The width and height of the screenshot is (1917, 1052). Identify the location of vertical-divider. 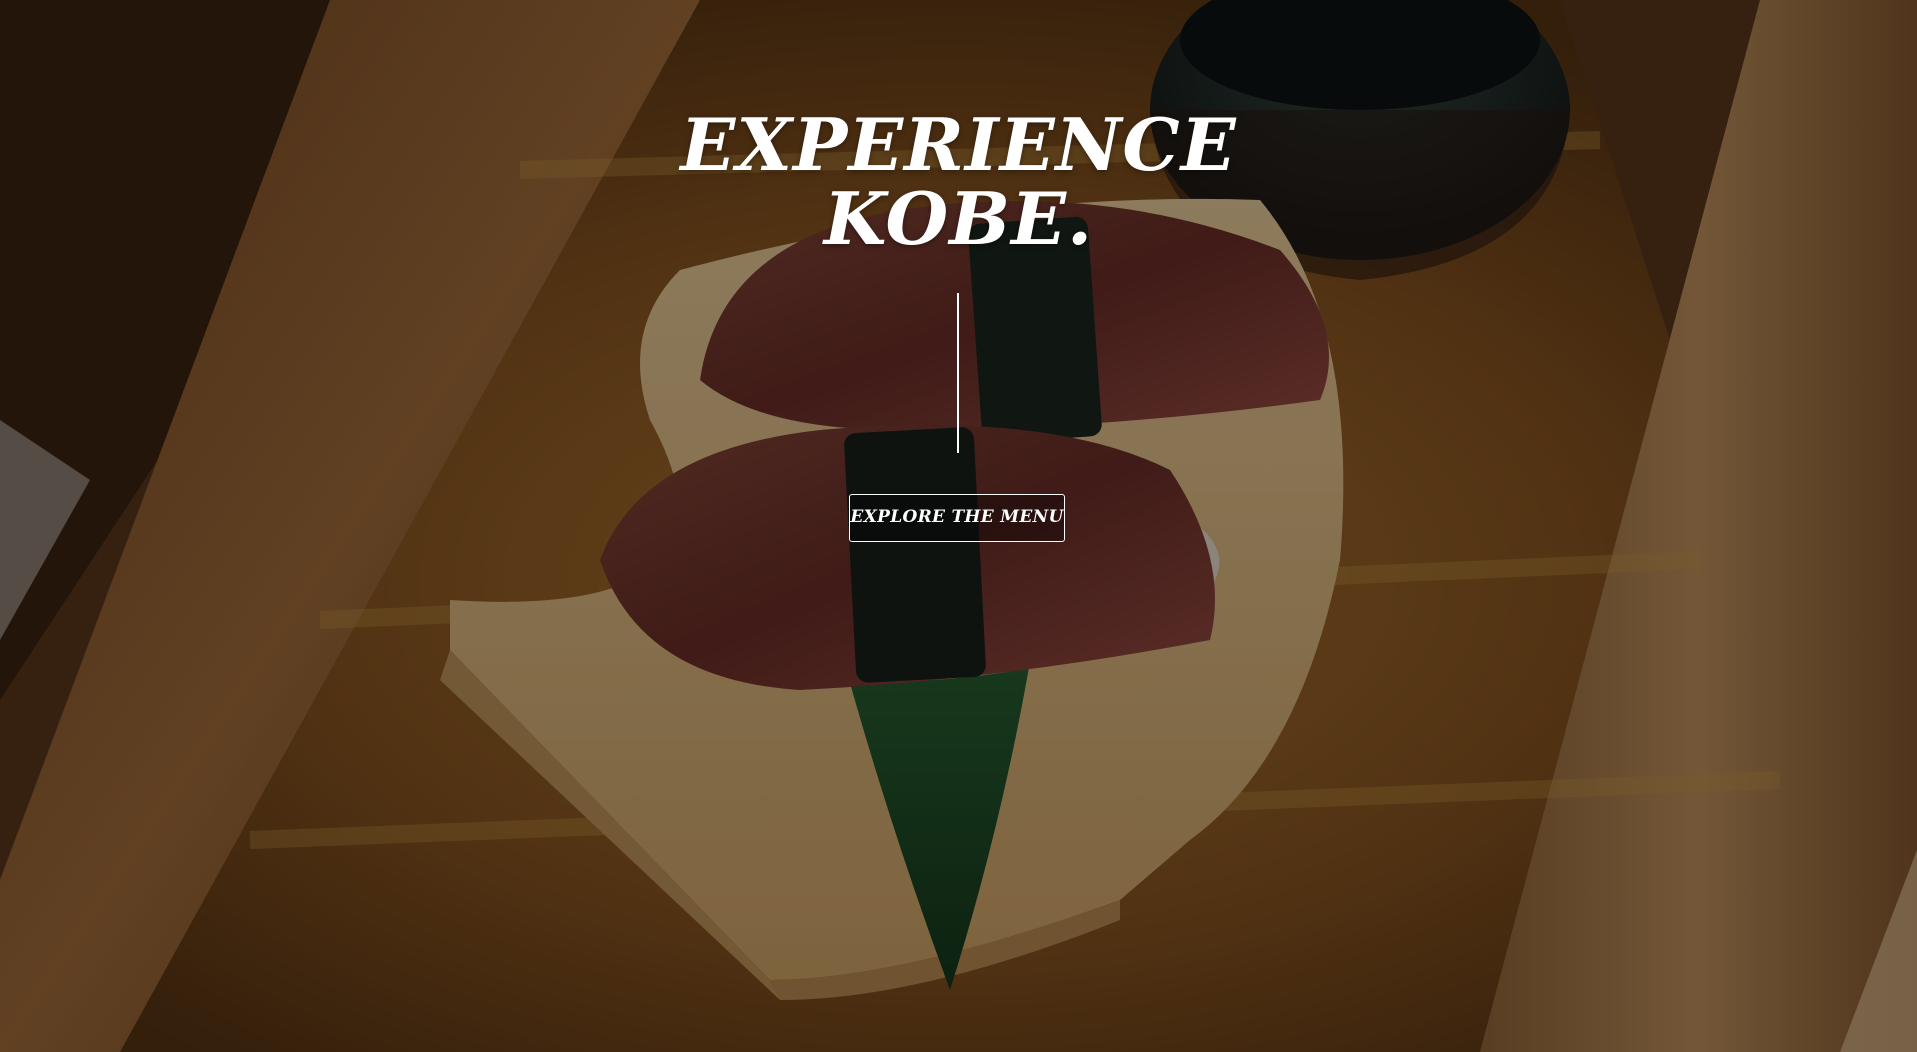
(958, 373).